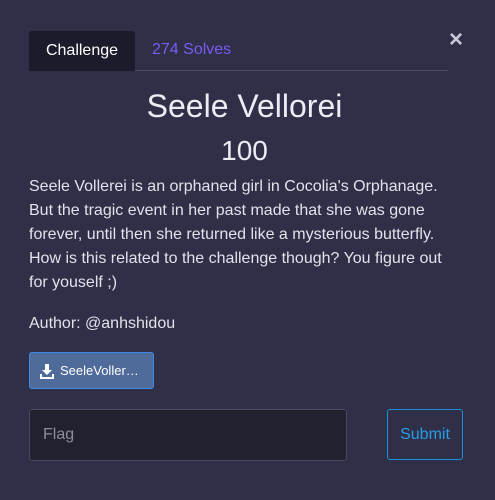 Image resolution: width=495 pixels, height=500 pixels. I want to click on flag-input, so click(188, 435).